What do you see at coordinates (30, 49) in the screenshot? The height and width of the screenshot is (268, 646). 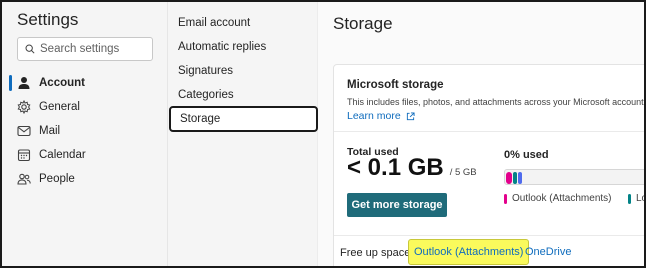 I see `search-icon` at bounding box center [30, 49].